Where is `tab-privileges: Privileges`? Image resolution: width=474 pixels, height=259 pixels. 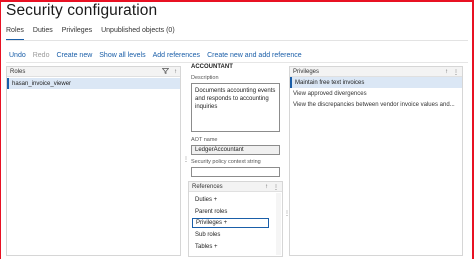 tab-privileges: Privileges is located at coordinates (77, 33).